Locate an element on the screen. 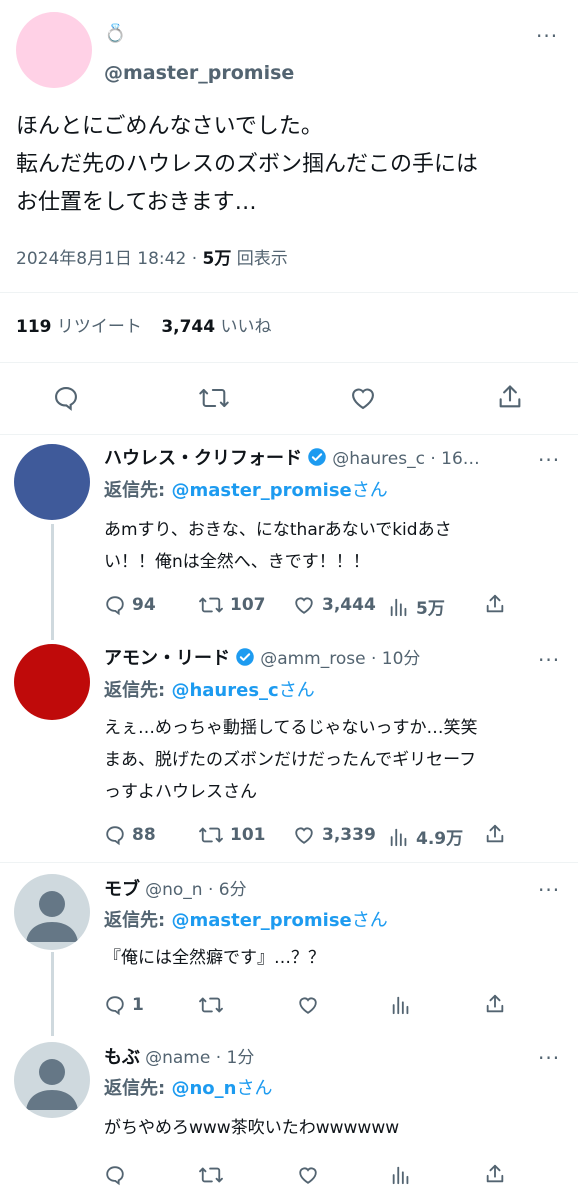 The image size is (578, 1200). reply-to: 返信先: @haures_cさん is located at coordinates (209, 691).